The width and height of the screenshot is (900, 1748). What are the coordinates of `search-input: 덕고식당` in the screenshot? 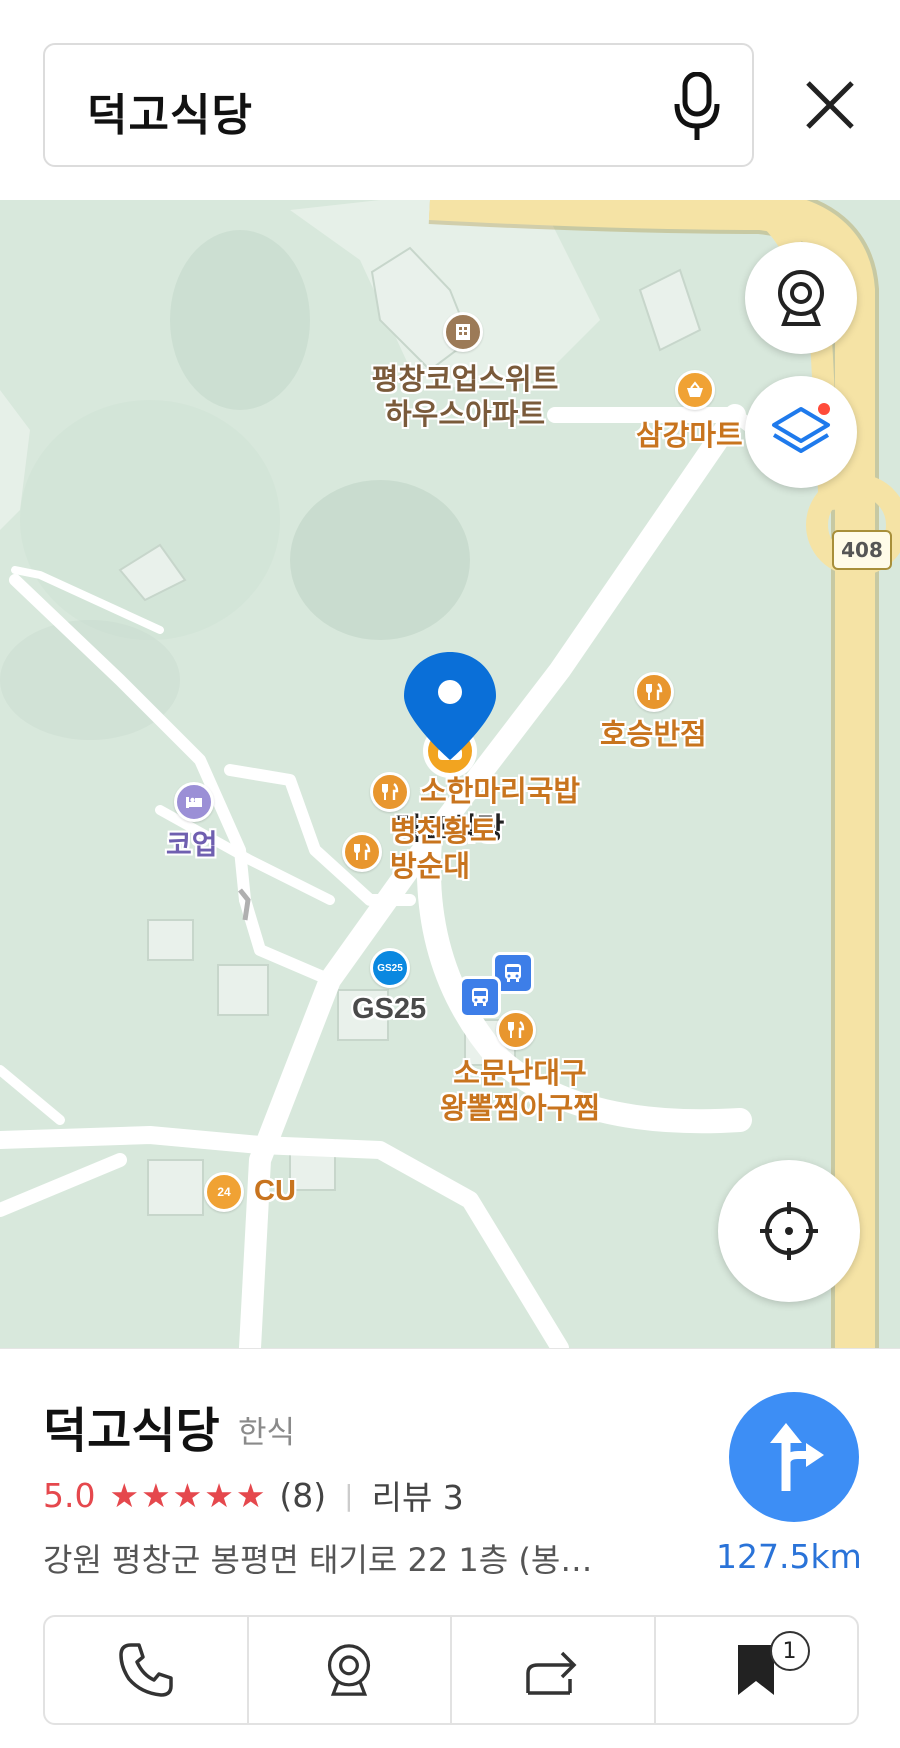 It's located at (398, 105).